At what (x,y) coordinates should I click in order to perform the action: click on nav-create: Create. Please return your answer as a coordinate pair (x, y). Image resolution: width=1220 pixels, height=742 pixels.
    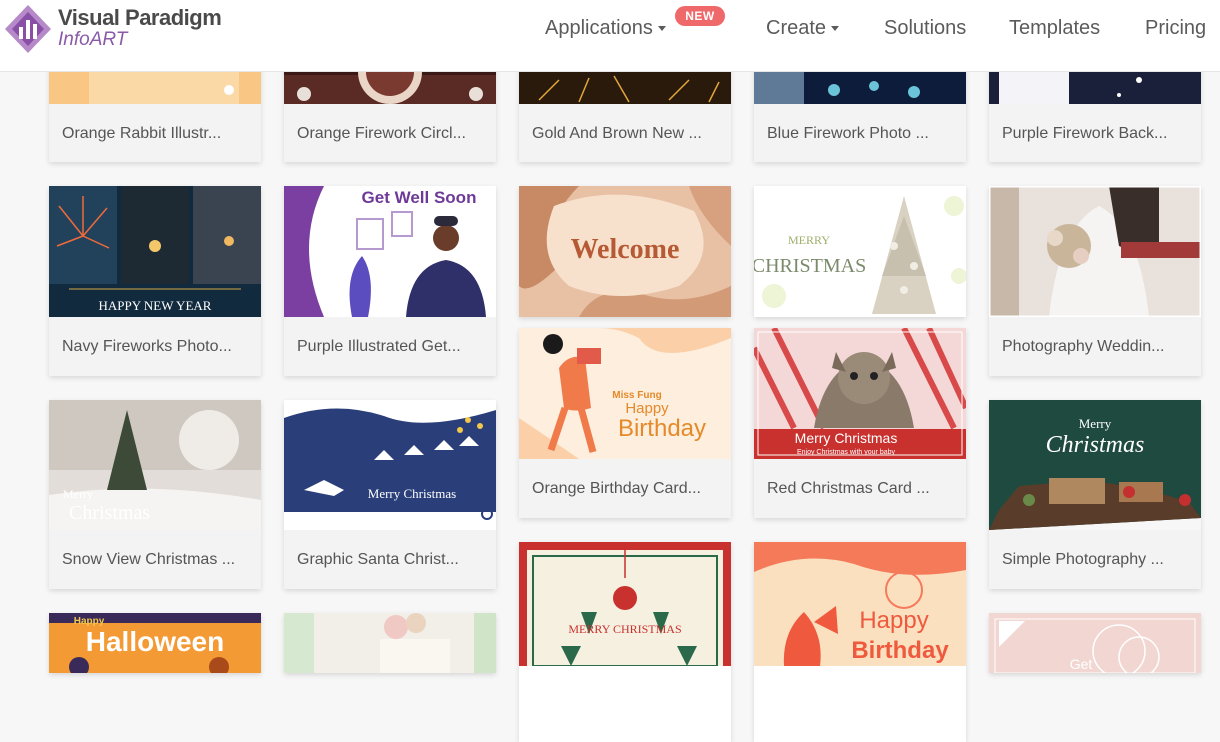
    Looking at the image, I should click on (803, 28).